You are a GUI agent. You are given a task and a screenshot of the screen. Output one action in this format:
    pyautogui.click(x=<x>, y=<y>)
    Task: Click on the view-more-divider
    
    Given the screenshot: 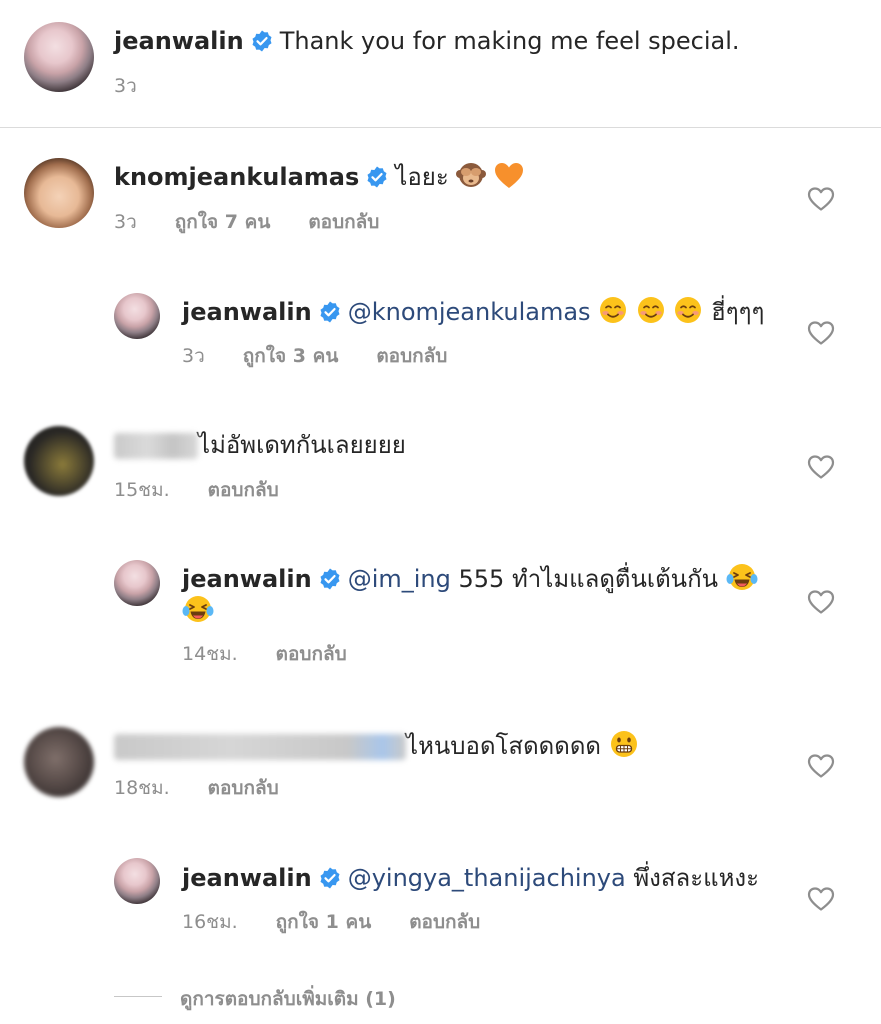 What is the action you would take?
    pyautogui.click(x=138, y=996)
    